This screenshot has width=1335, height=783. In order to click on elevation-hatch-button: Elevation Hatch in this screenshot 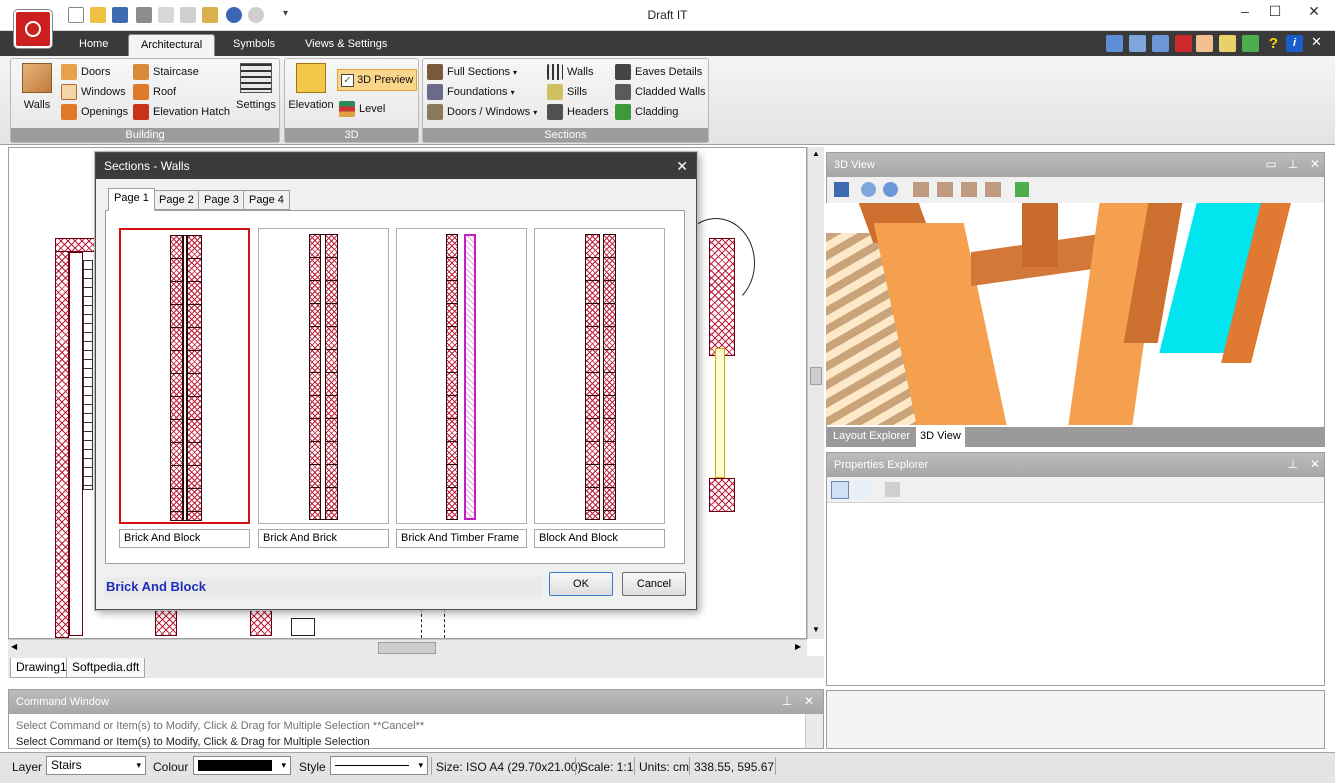, I will do `click(181, 112)`.